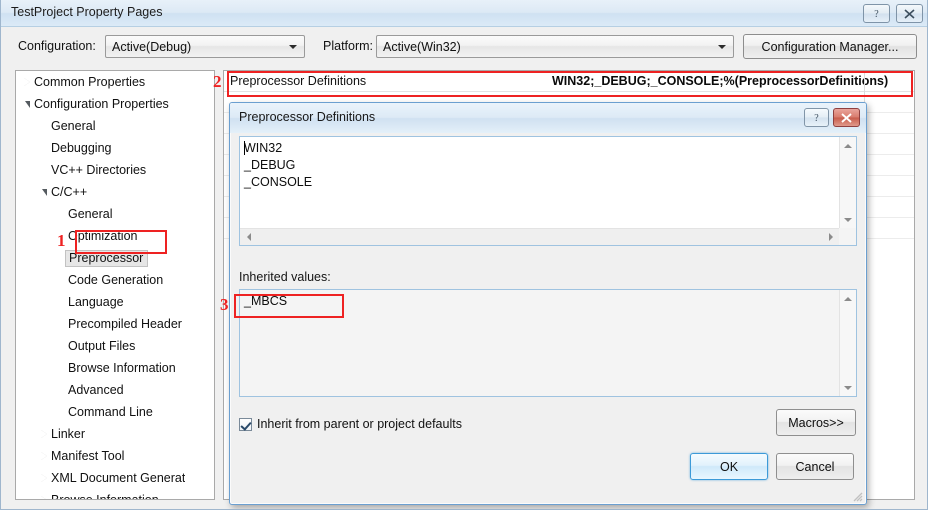 Image resolution: width=928 pixels, height=510 pixels. I want to click on sidebar-item-vc-directories: VC++ Directories, so click(115, 170).